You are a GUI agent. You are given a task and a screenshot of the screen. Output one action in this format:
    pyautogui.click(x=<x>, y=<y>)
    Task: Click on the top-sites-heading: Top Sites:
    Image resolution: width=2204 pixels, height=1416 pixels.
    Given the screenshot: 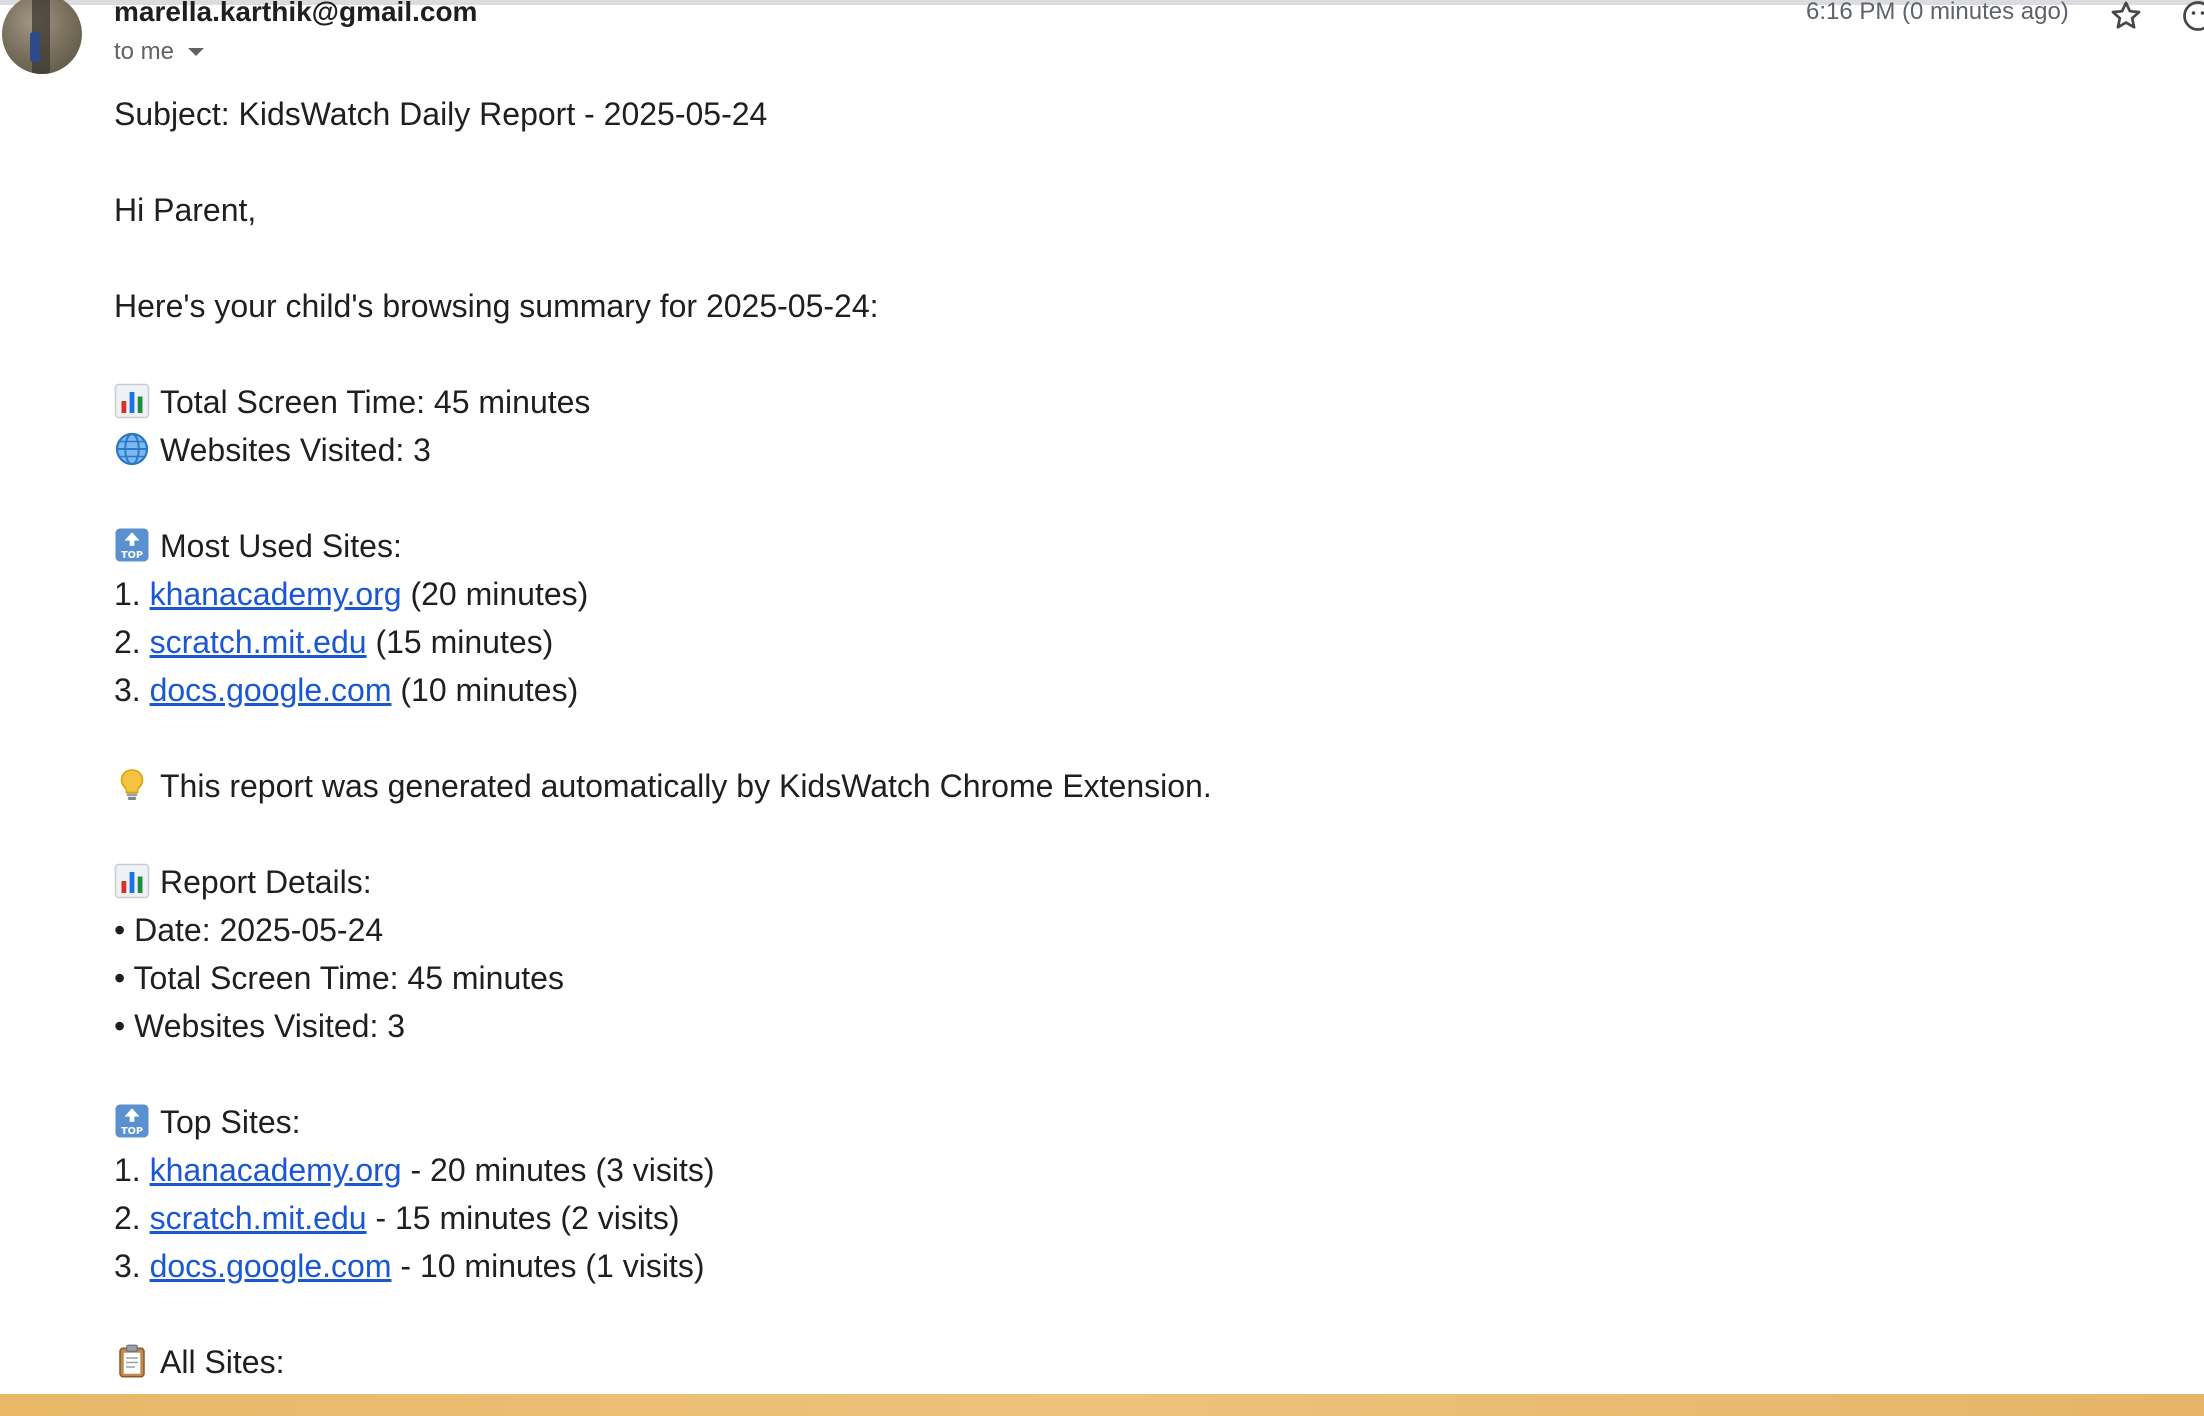 What is the action you would take?
    pyautogui.click(x=230, y=1122)
    